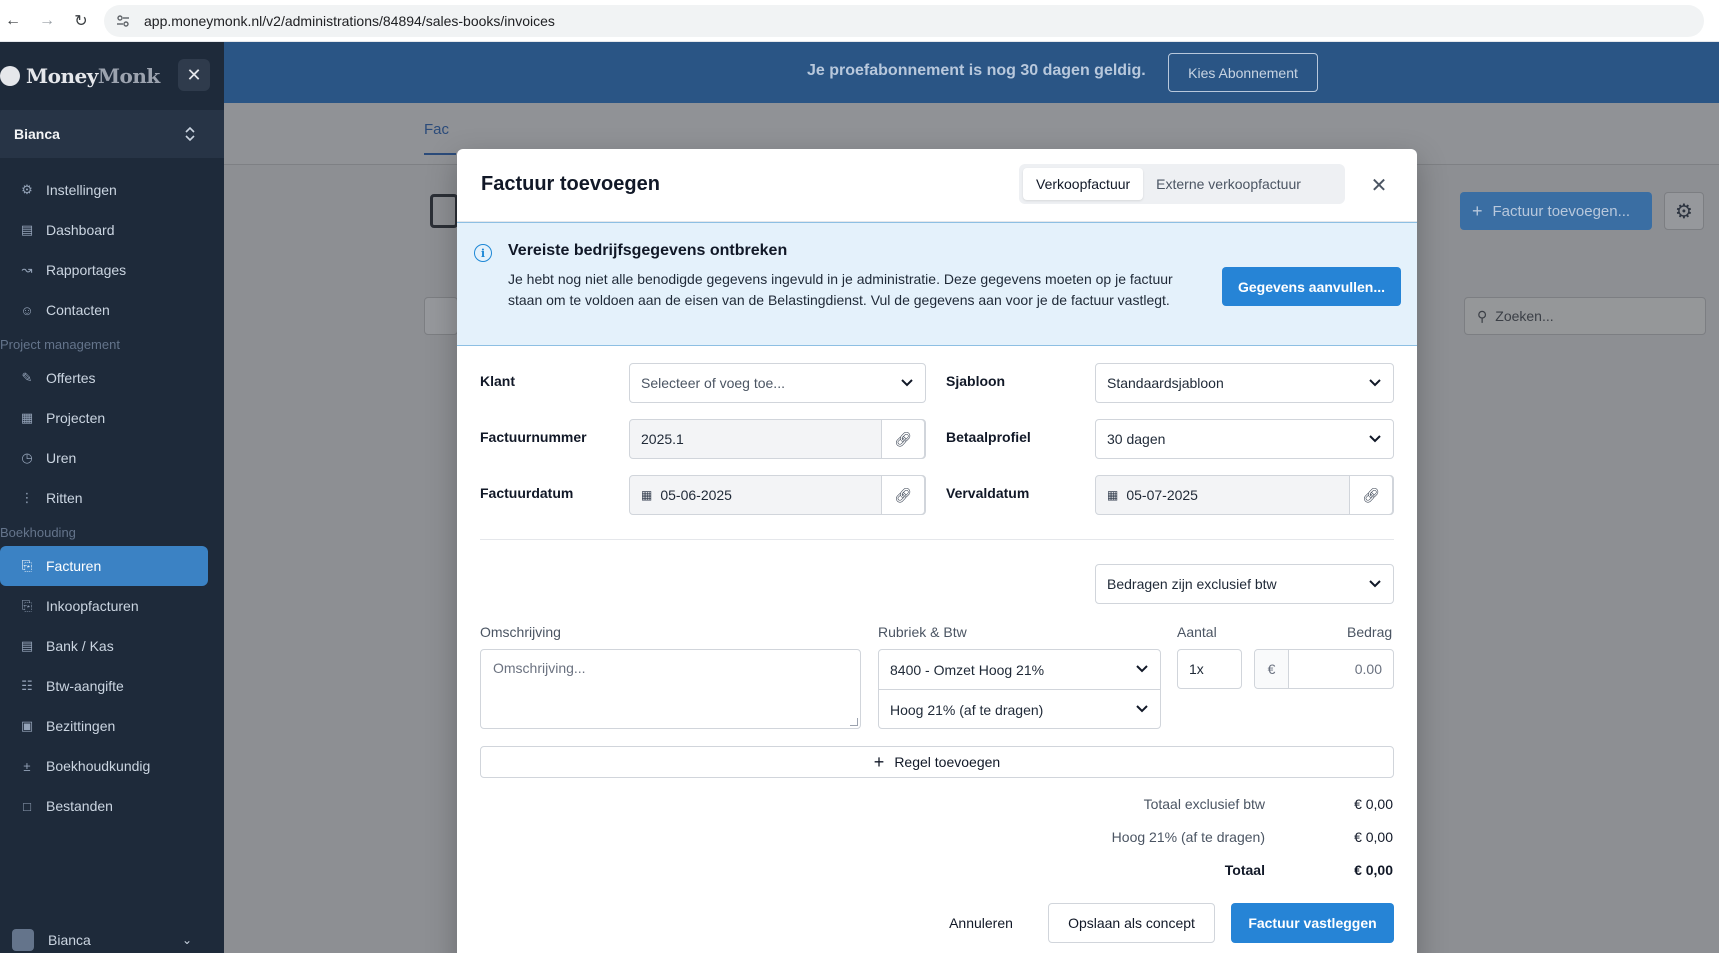  I want to click on sidebar-item-bezittingen: ▣ Bezittingen, so click(112, 726).